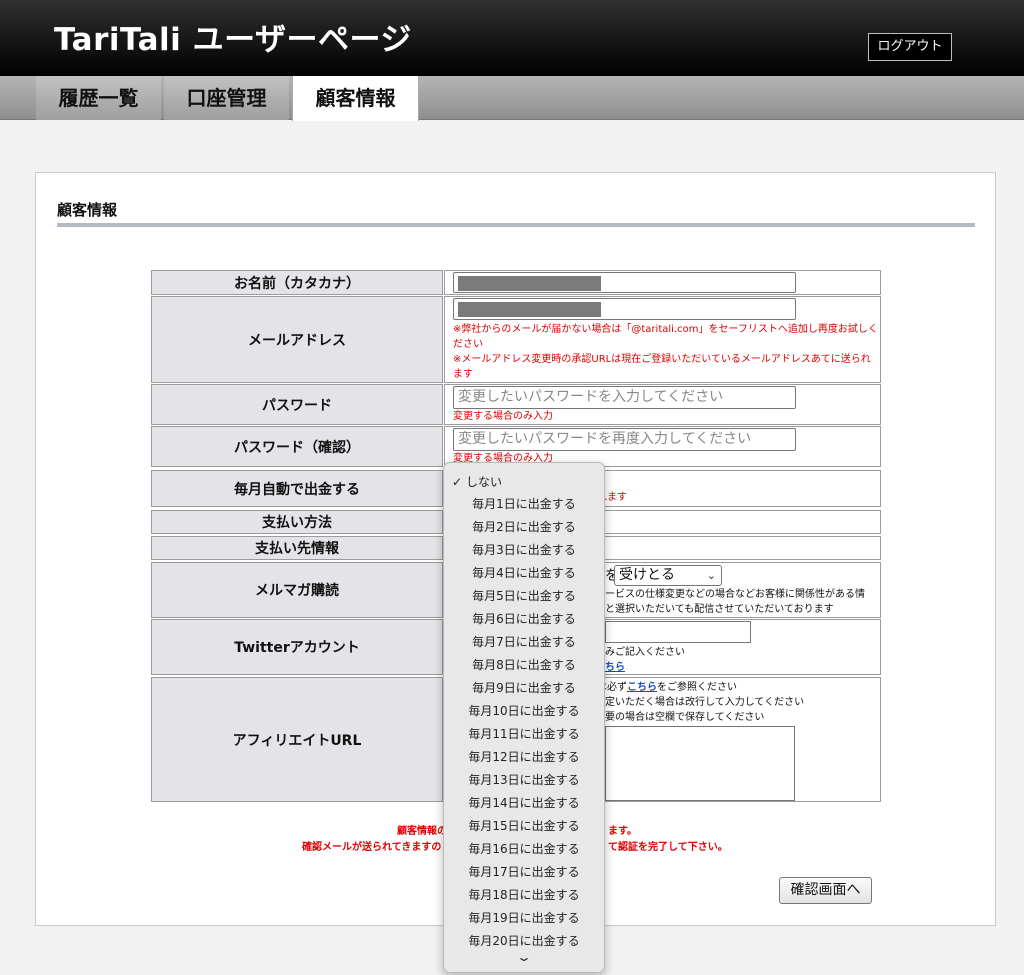 The width and height of the screenshot is (1024, 975). I want to click on newsletter-select: 受けとる ⌄, so click(668, 575).